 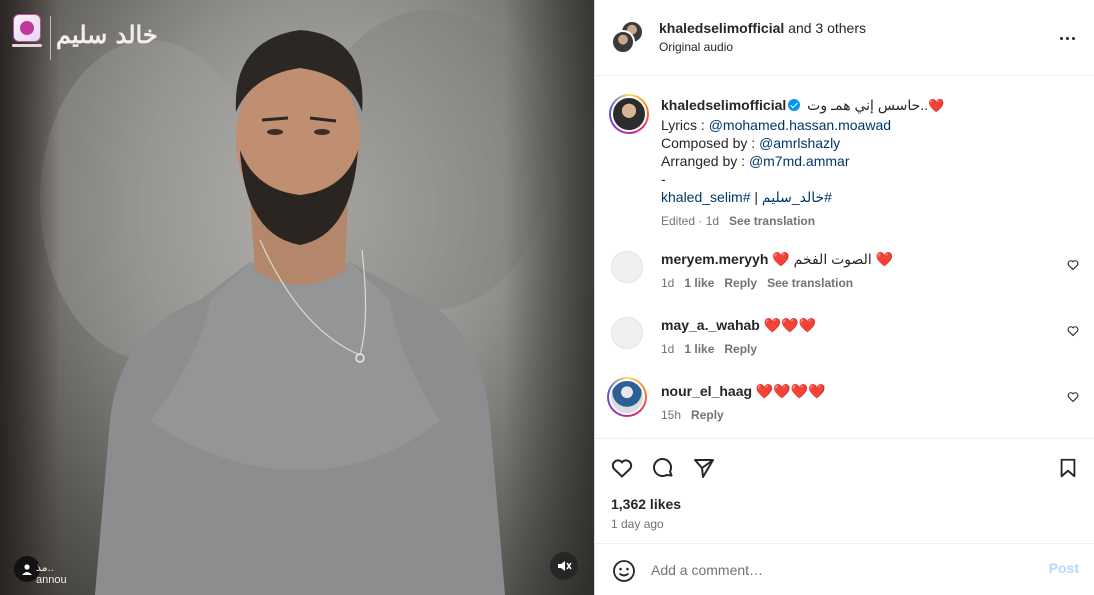 I want to click on record-label-logo, so click(x=27, y=39).